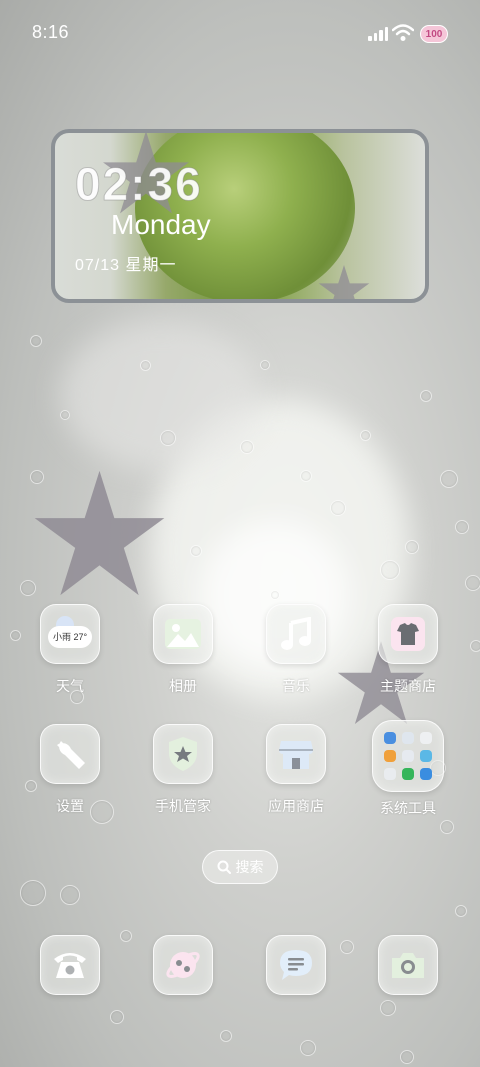 This screenshot has width=480, height=1067. What do you see at coordinates (408, 808) in the screenshot?
I see `app-label-system-tools: 系统工具` at bounding box center [408, 808].